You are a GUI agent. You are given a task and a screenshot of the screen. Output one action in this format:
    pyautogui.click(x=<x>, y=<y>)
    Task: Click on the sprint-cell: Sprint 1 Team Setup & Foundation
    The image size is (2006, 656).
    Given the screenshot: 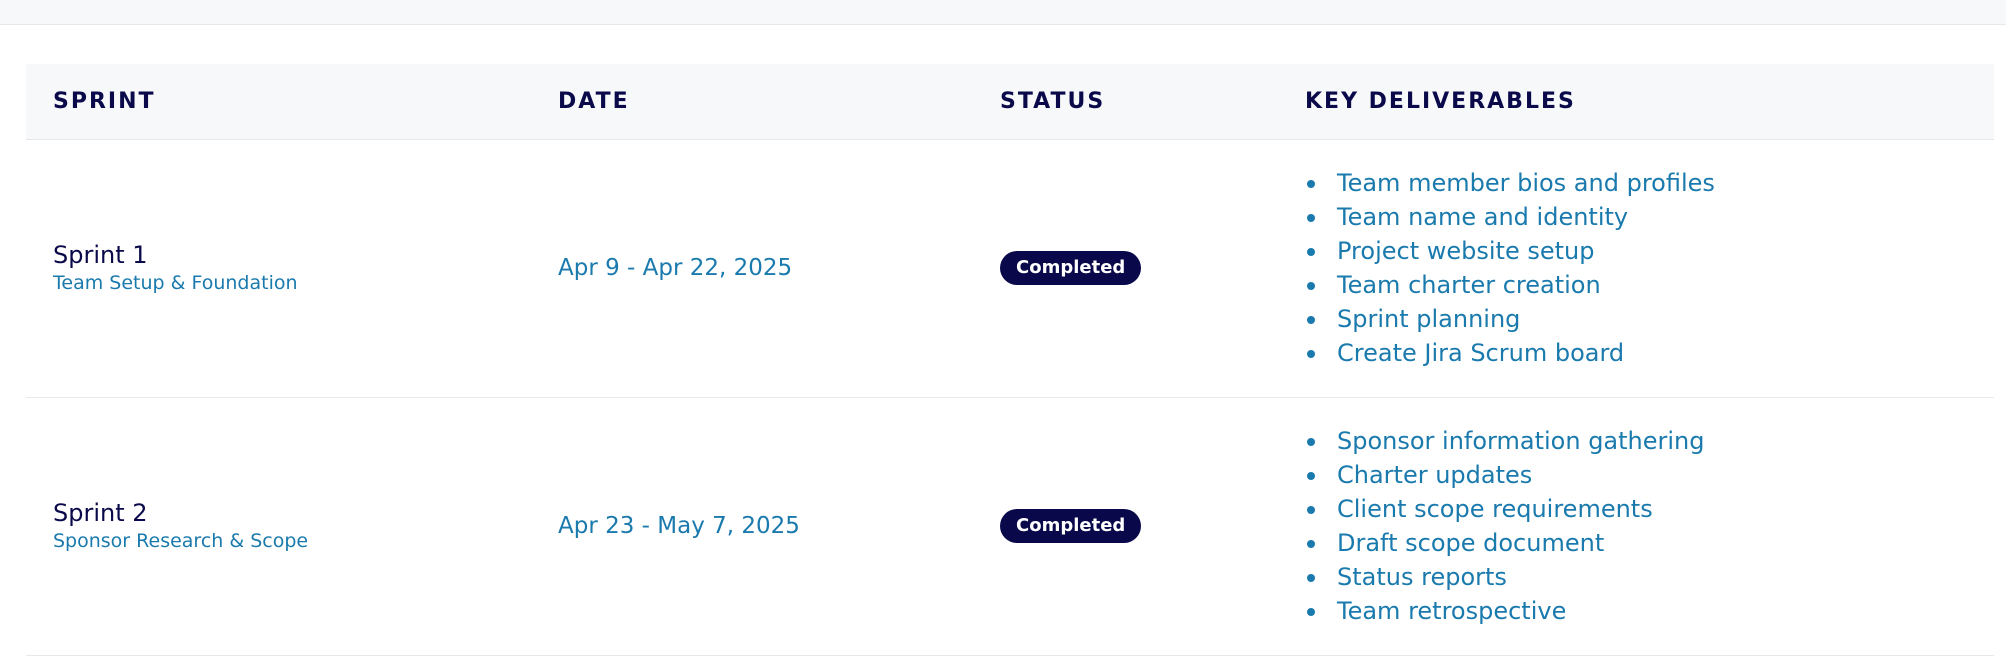 What is the action you would take?
    pyautogui.click(x=278, y=268)
    